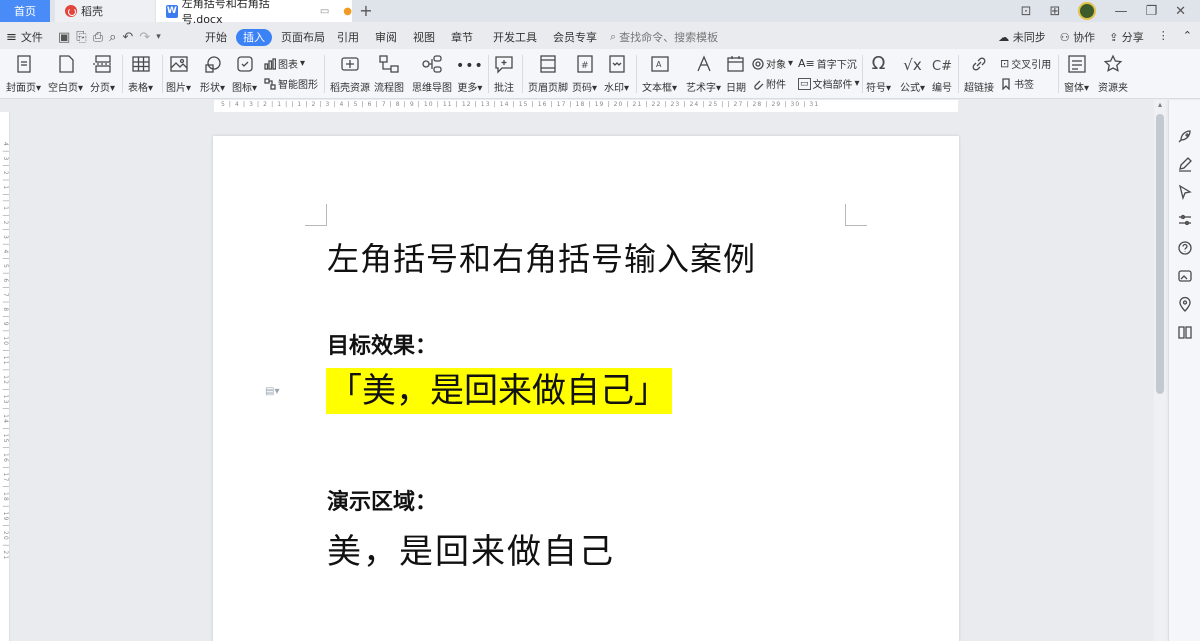 This screenshot has height=641, width=1200. What do you see at coordinates (1120, 11) in the screenshot?
I see `minimize-icon: —` at bounding box center [1120, 11].